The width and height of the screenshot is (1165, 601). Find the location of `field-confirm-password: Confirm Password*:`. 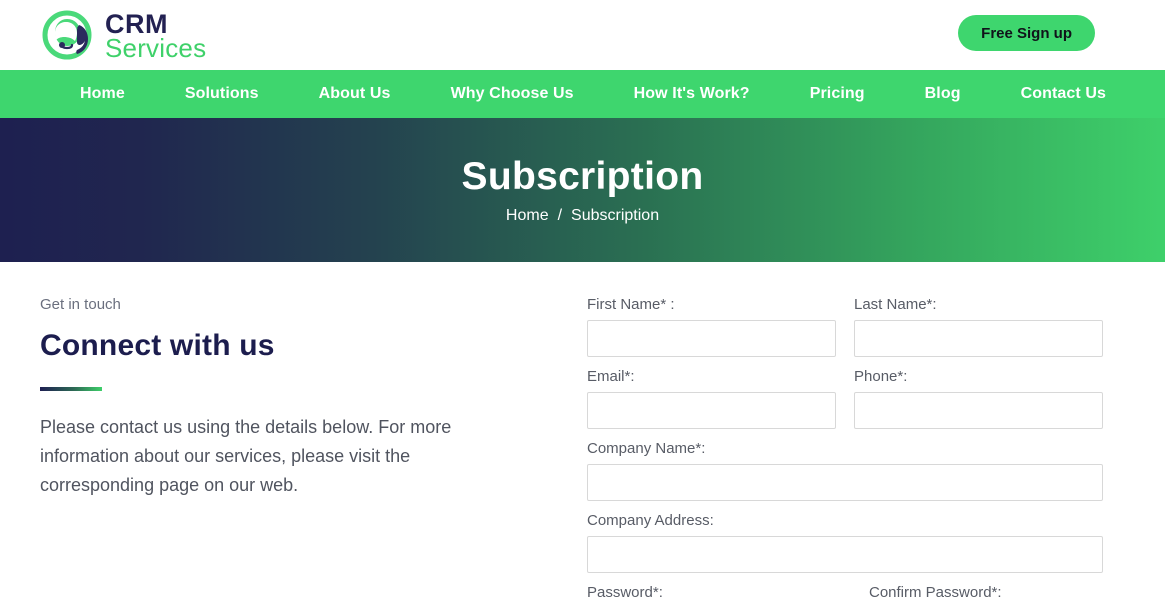

field-confirm-password: Confirm Password*: is located at coordinates (978, 592).